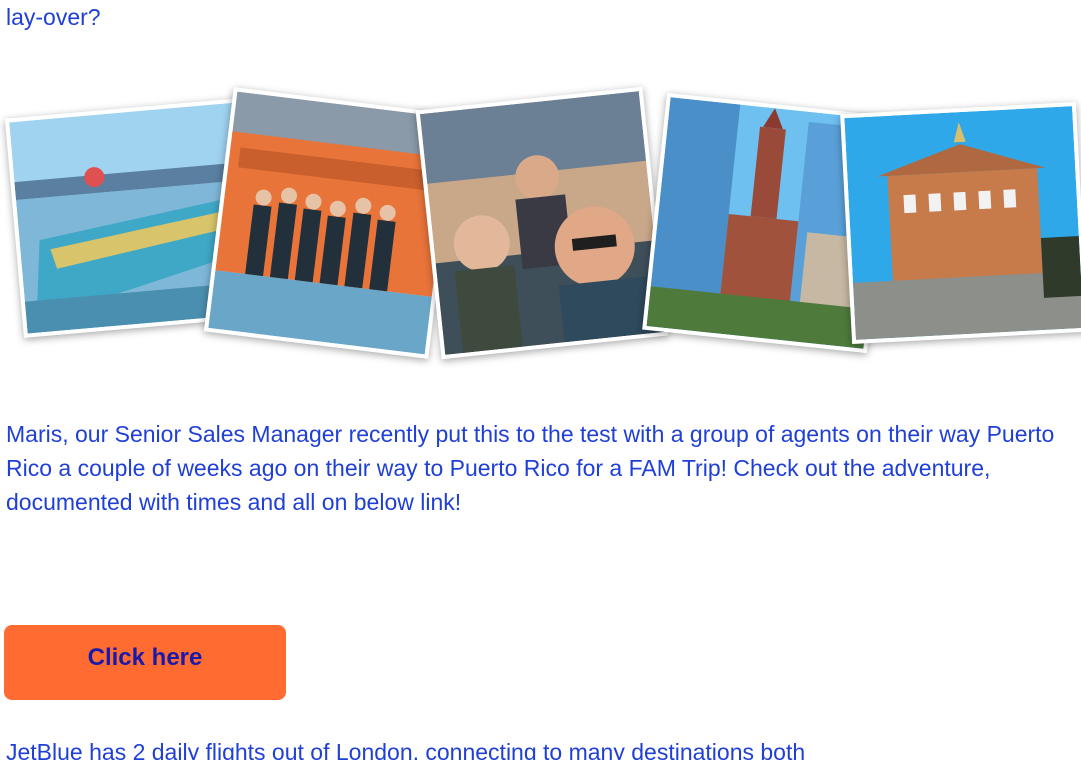 This screenshot has height=760, width=1081. What do you see at coordinates (542, 223) in the screenshot?
I see `selfie-bus-photo` at bounding box center [542, 223].